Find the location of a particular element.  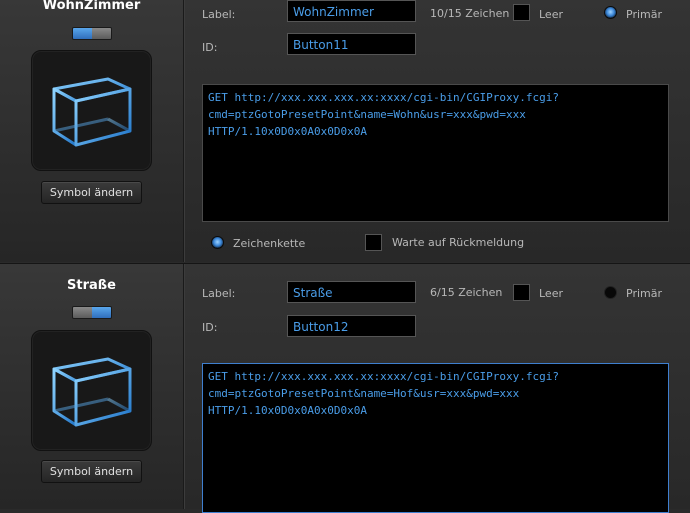

char-count: 6/15 Zeichen is located at coordinates (466, 292).